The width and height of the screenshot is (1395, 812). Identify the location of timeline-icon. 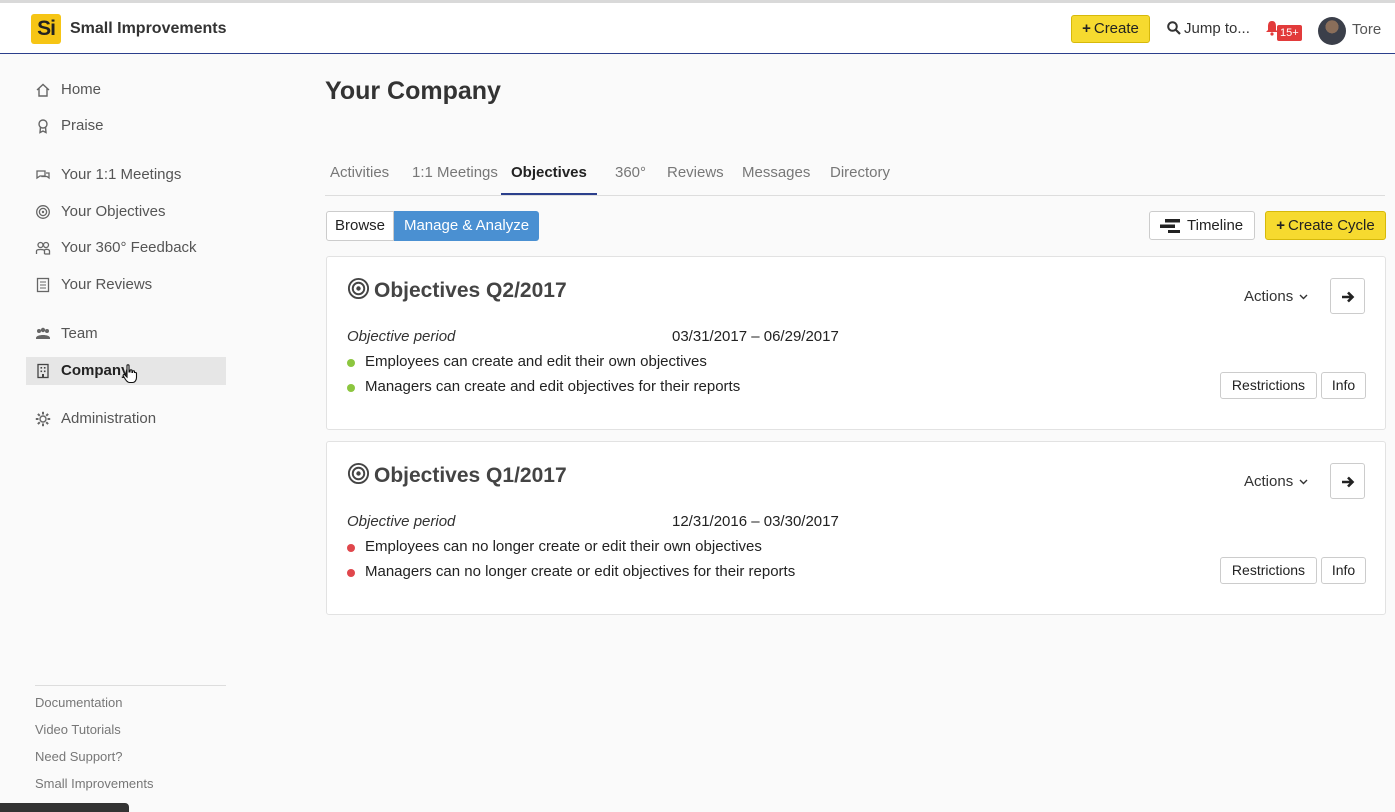
(1170, 226).